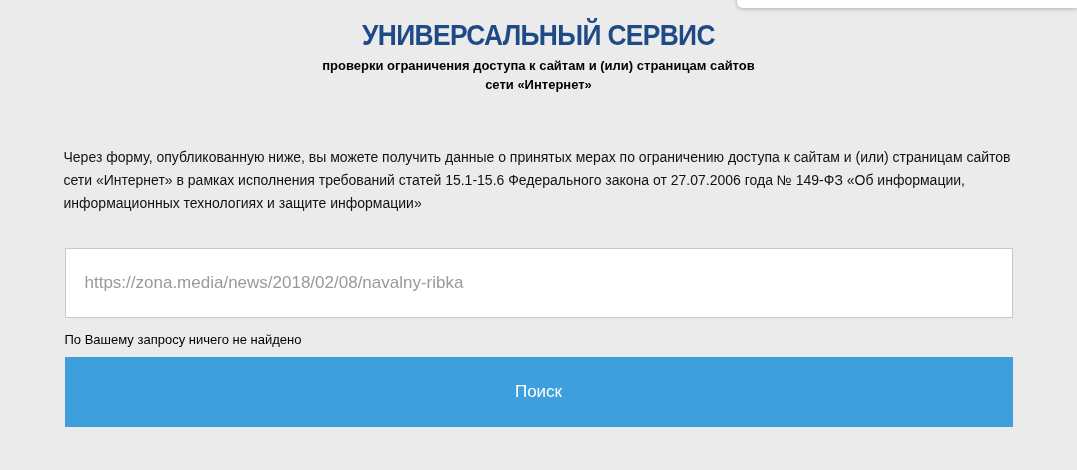 The height and width of the screenshot is (470, 1077). Describe the element at coordinates (183, 340) in the screenshot. I see `result-message: По Вашему запросу ничего не найдено` at that location.